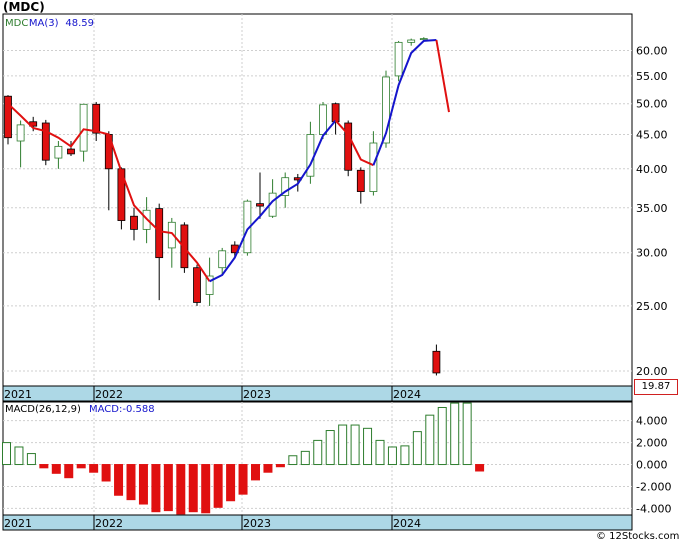 The image size is (680, 546). What do you see at coordinates (638, 536) in the screenshot?
I see `watermark: © 12Stocks.com` at bounding box center [638, 536].